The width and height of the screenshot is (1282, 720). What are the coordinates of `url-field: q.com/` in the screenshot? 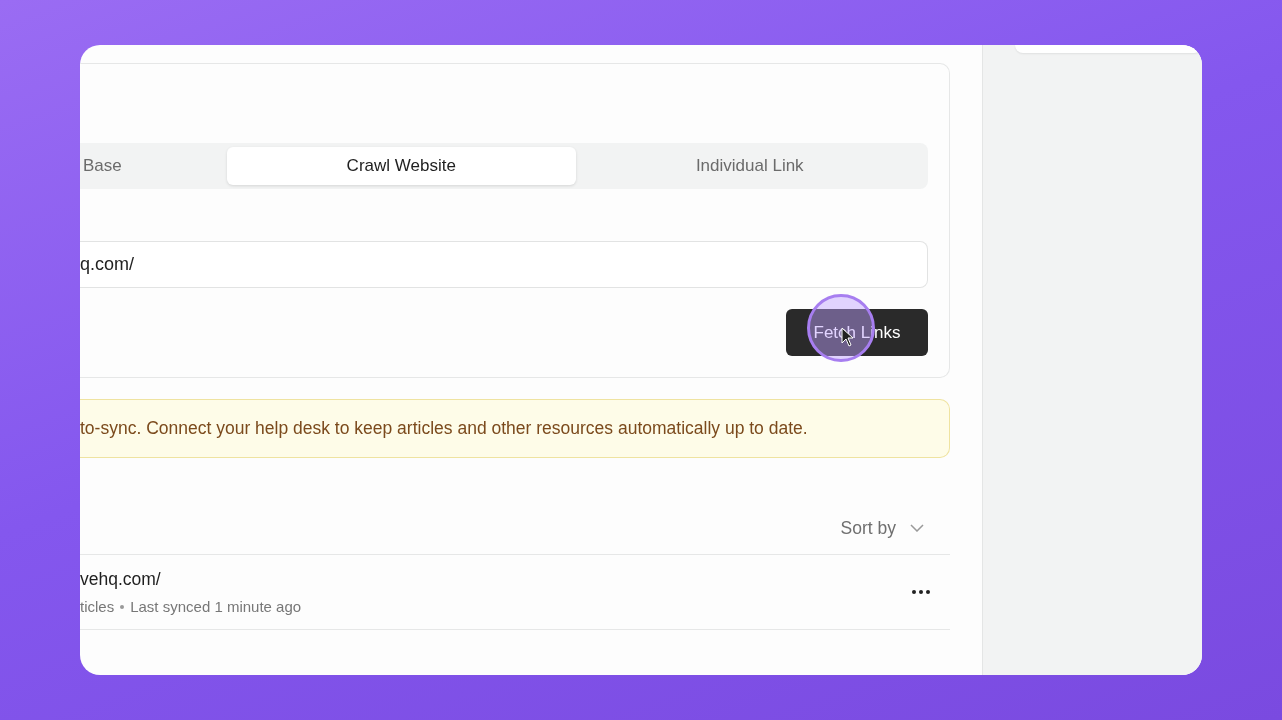 It's located at (504, 264).